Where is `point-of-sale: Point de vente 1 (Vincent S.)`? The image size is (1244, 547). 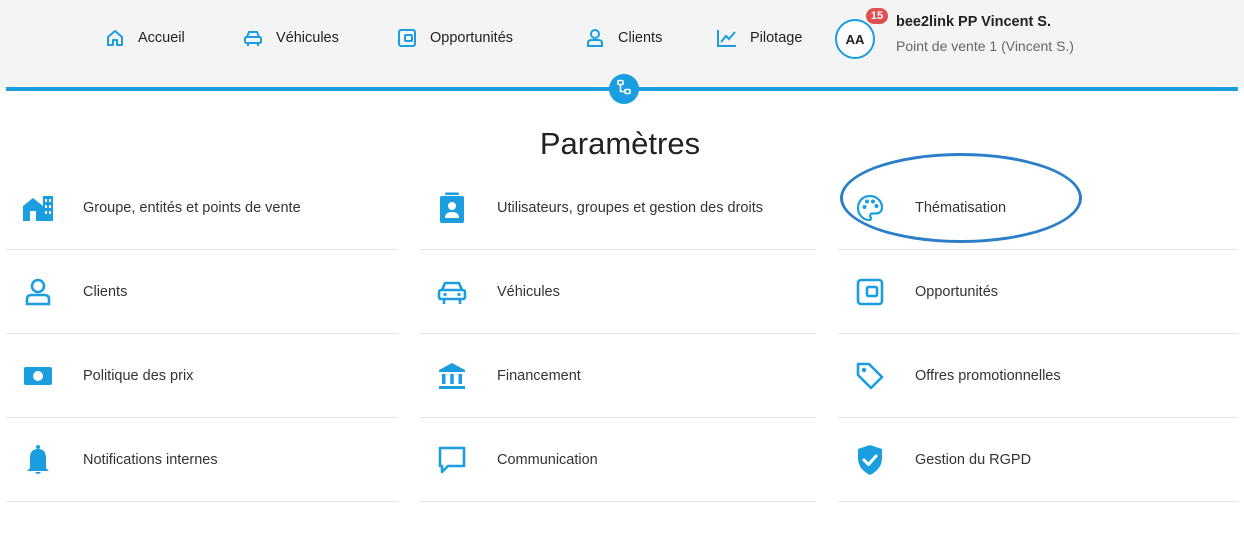 point-of-sale: Point de vente 1 (Vincent S.) is located at coordinates (985, 46).